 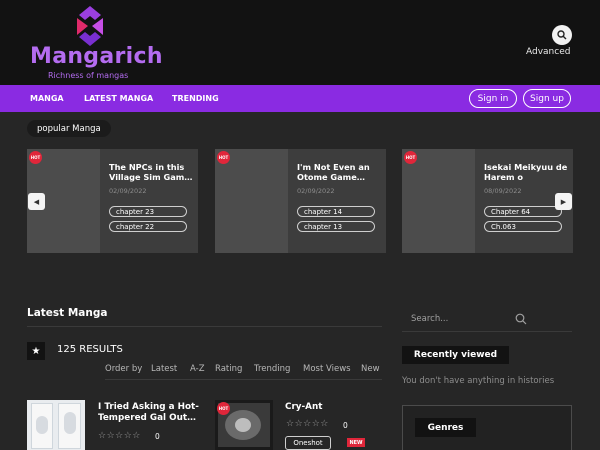 What do you see at coordinates (455, 355) in the screenshot?
I see `recently-viewed-title: Recently viewed` at bounding box center [455, 355].